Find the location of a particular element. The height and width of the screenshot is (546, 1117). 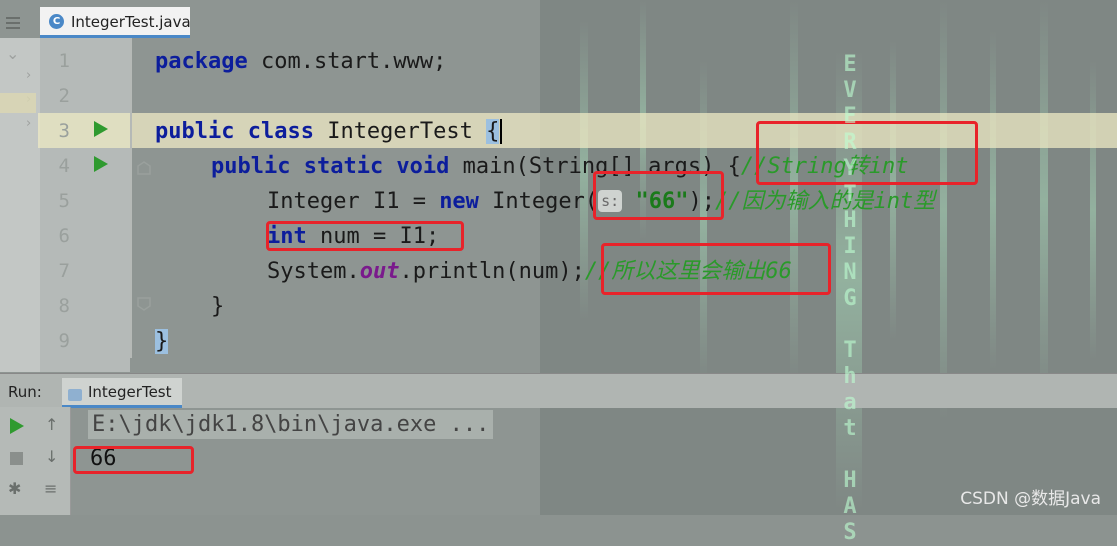

soft-wrap-icon: ≡ is located at coordinates (50, 488).